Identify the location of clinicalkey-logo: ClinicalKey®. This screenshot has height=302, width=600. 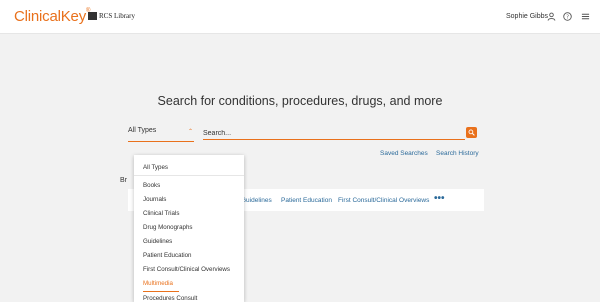
(52, 16).